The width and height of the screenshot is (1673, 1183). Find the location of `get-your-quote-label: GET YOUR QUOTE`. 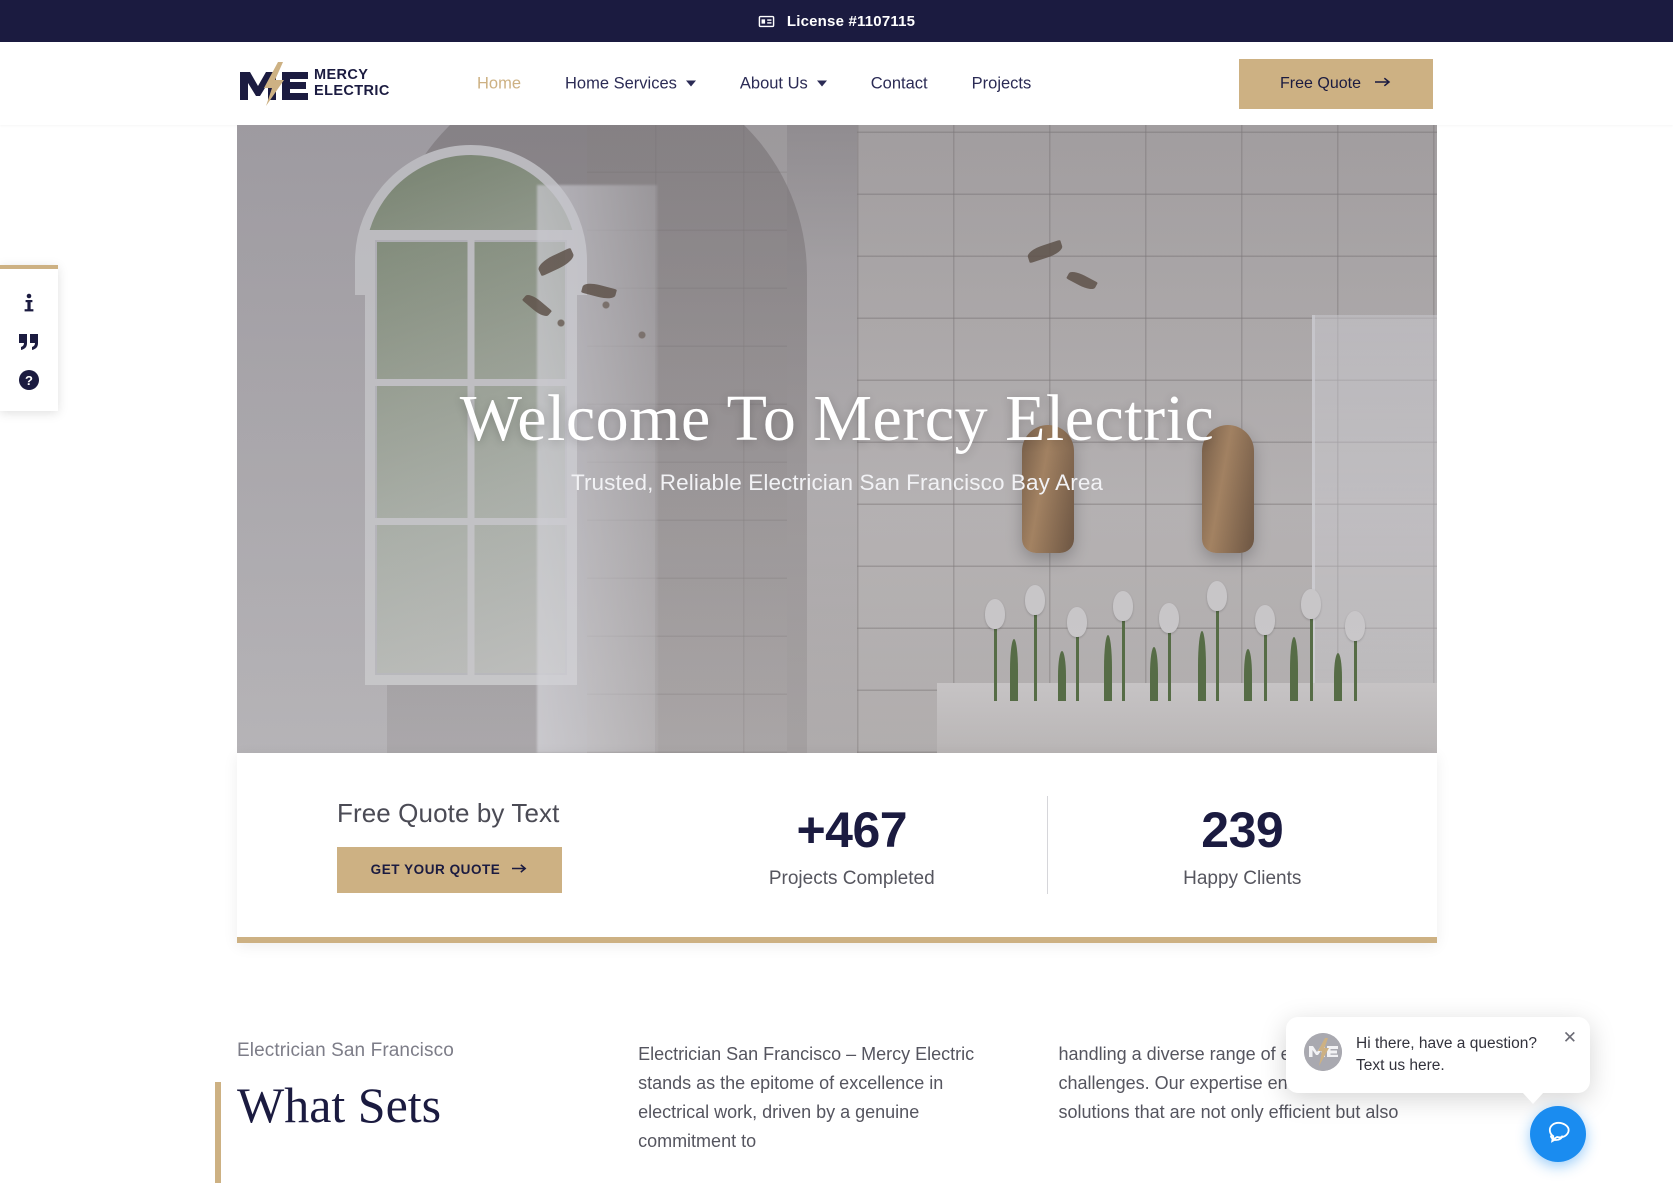

get-your-quote-label: GET YOUR QUOTE is located at coordinates (435, 869).